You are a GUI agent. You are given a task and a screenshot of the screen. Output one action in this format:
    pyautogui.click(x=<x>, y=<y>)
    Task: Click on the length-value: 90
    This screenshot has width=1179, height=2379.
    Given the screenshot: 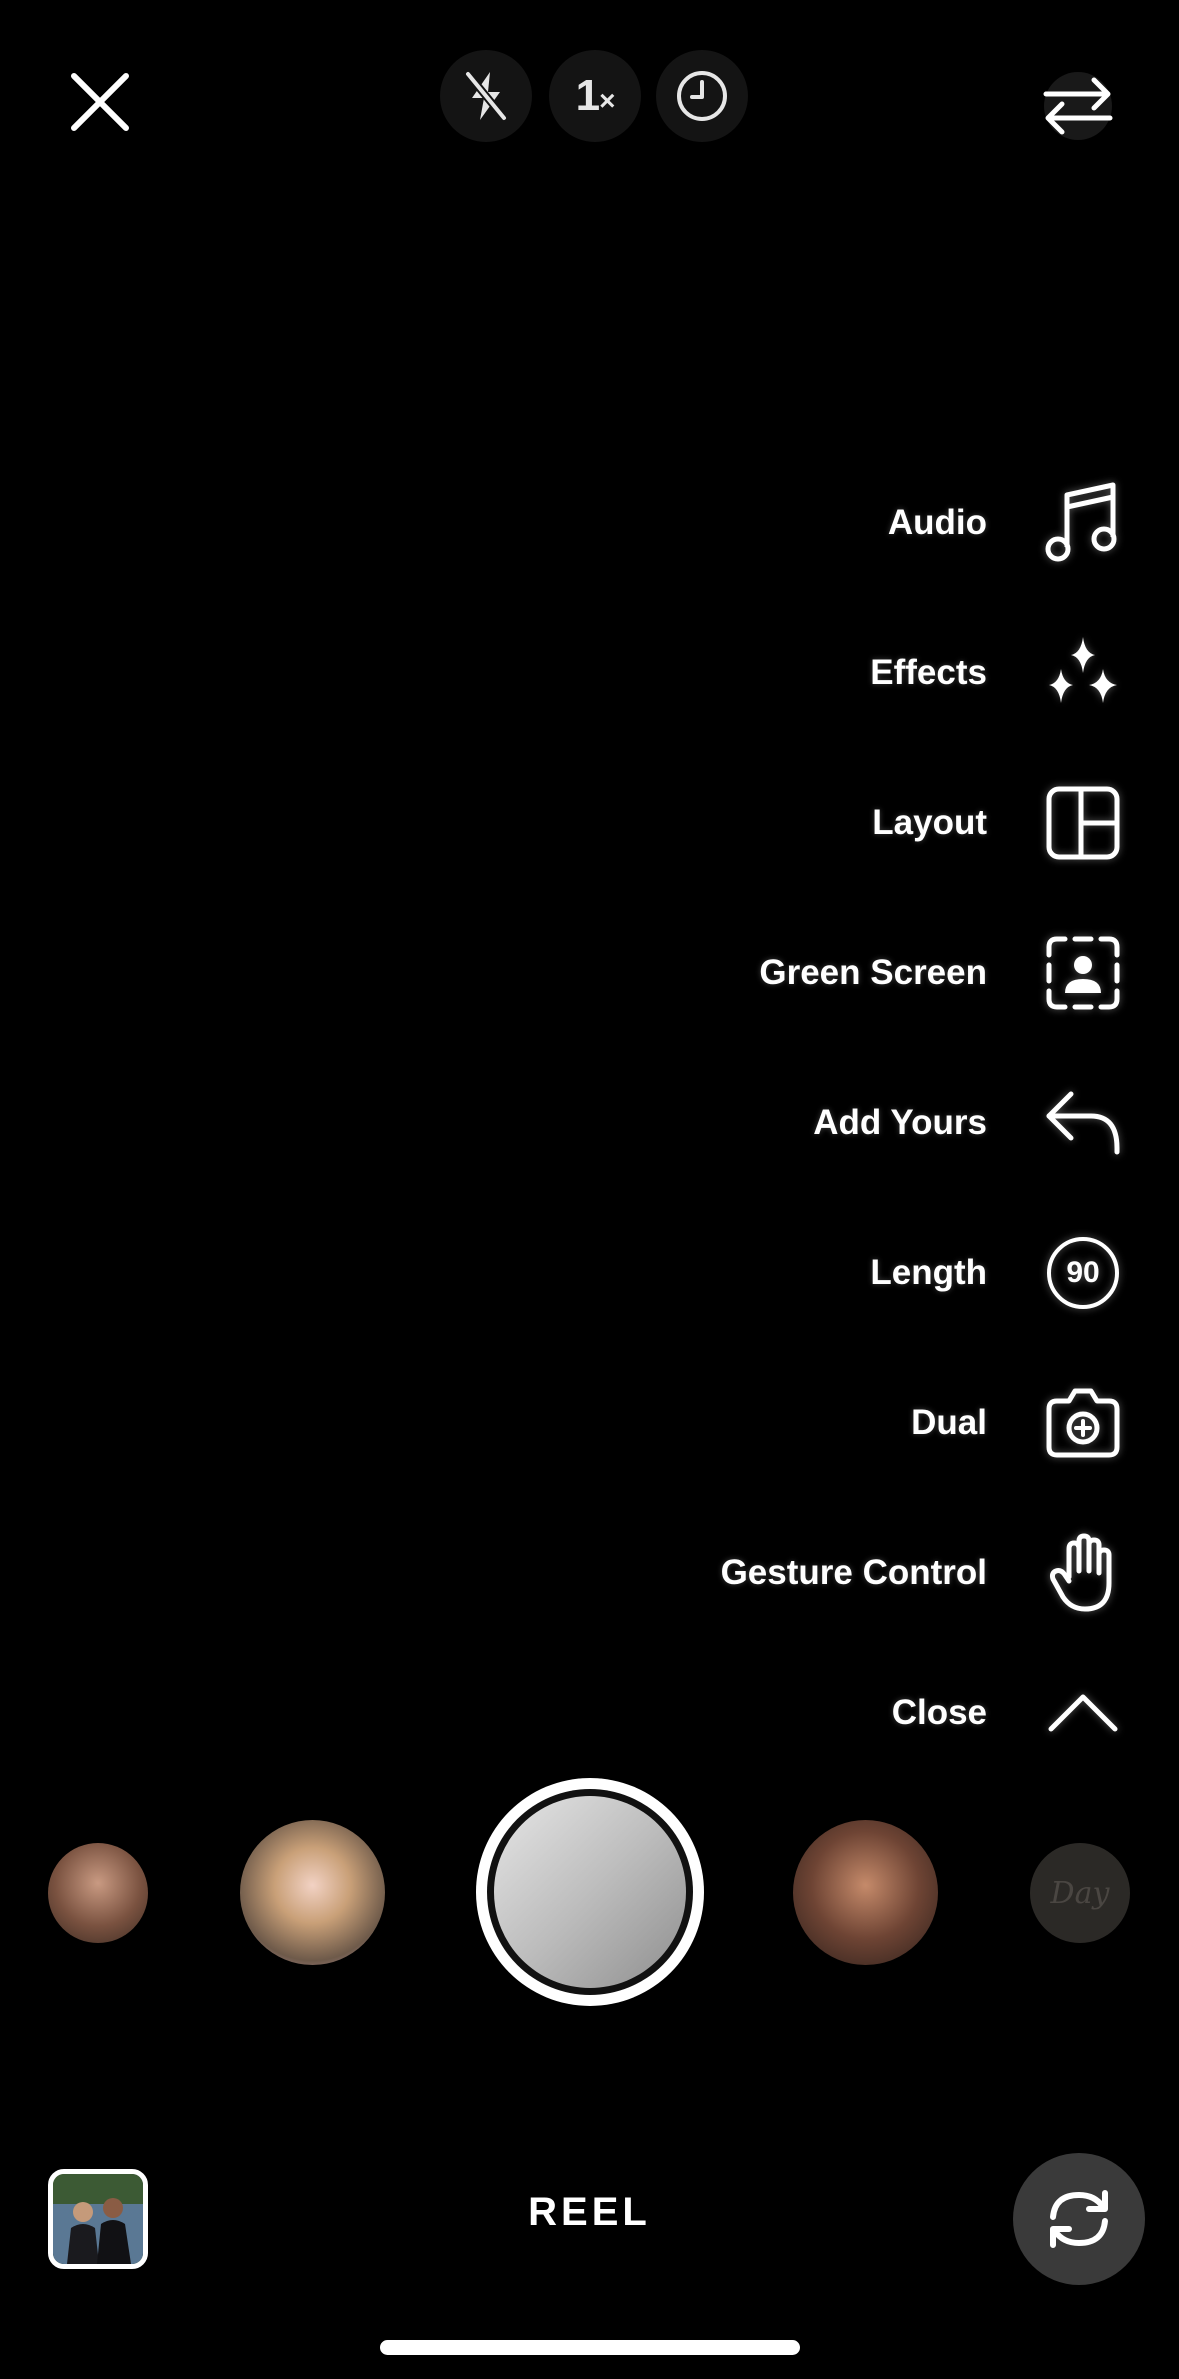 What is the action you would take?
    pyautogui.click(x=1083, y=1273)
    